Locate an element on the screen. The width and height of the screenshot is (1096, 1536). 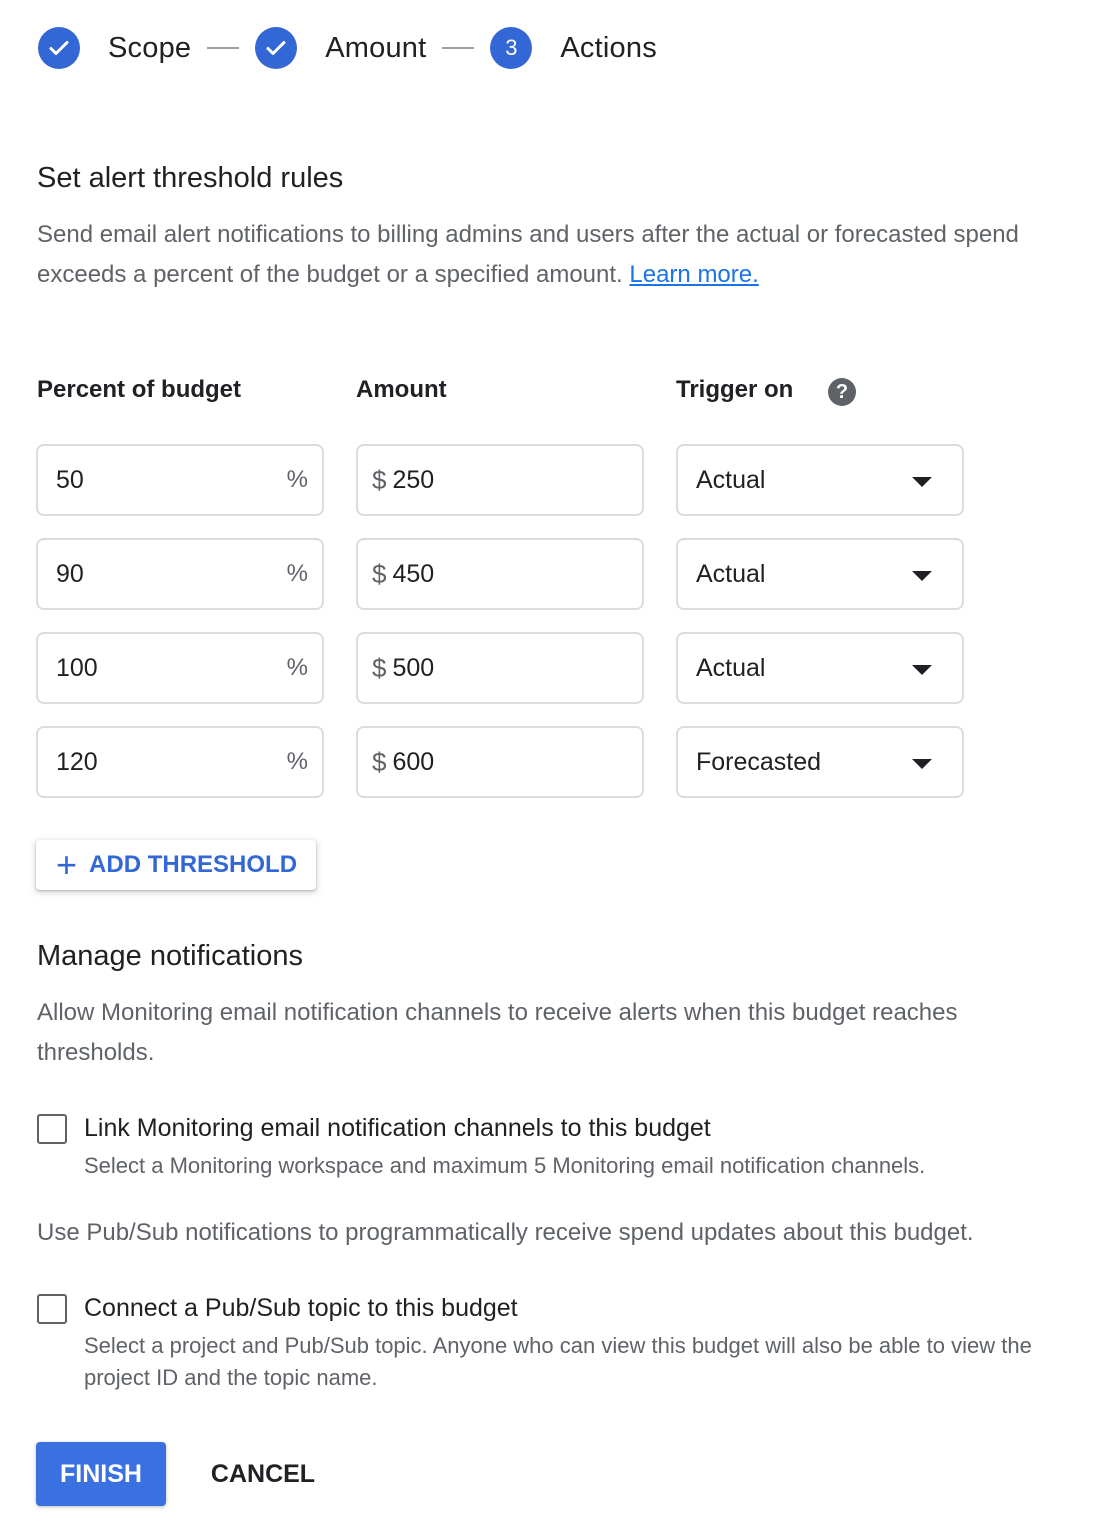
column-header-amount: Amount is located at coordinates (401, 389).